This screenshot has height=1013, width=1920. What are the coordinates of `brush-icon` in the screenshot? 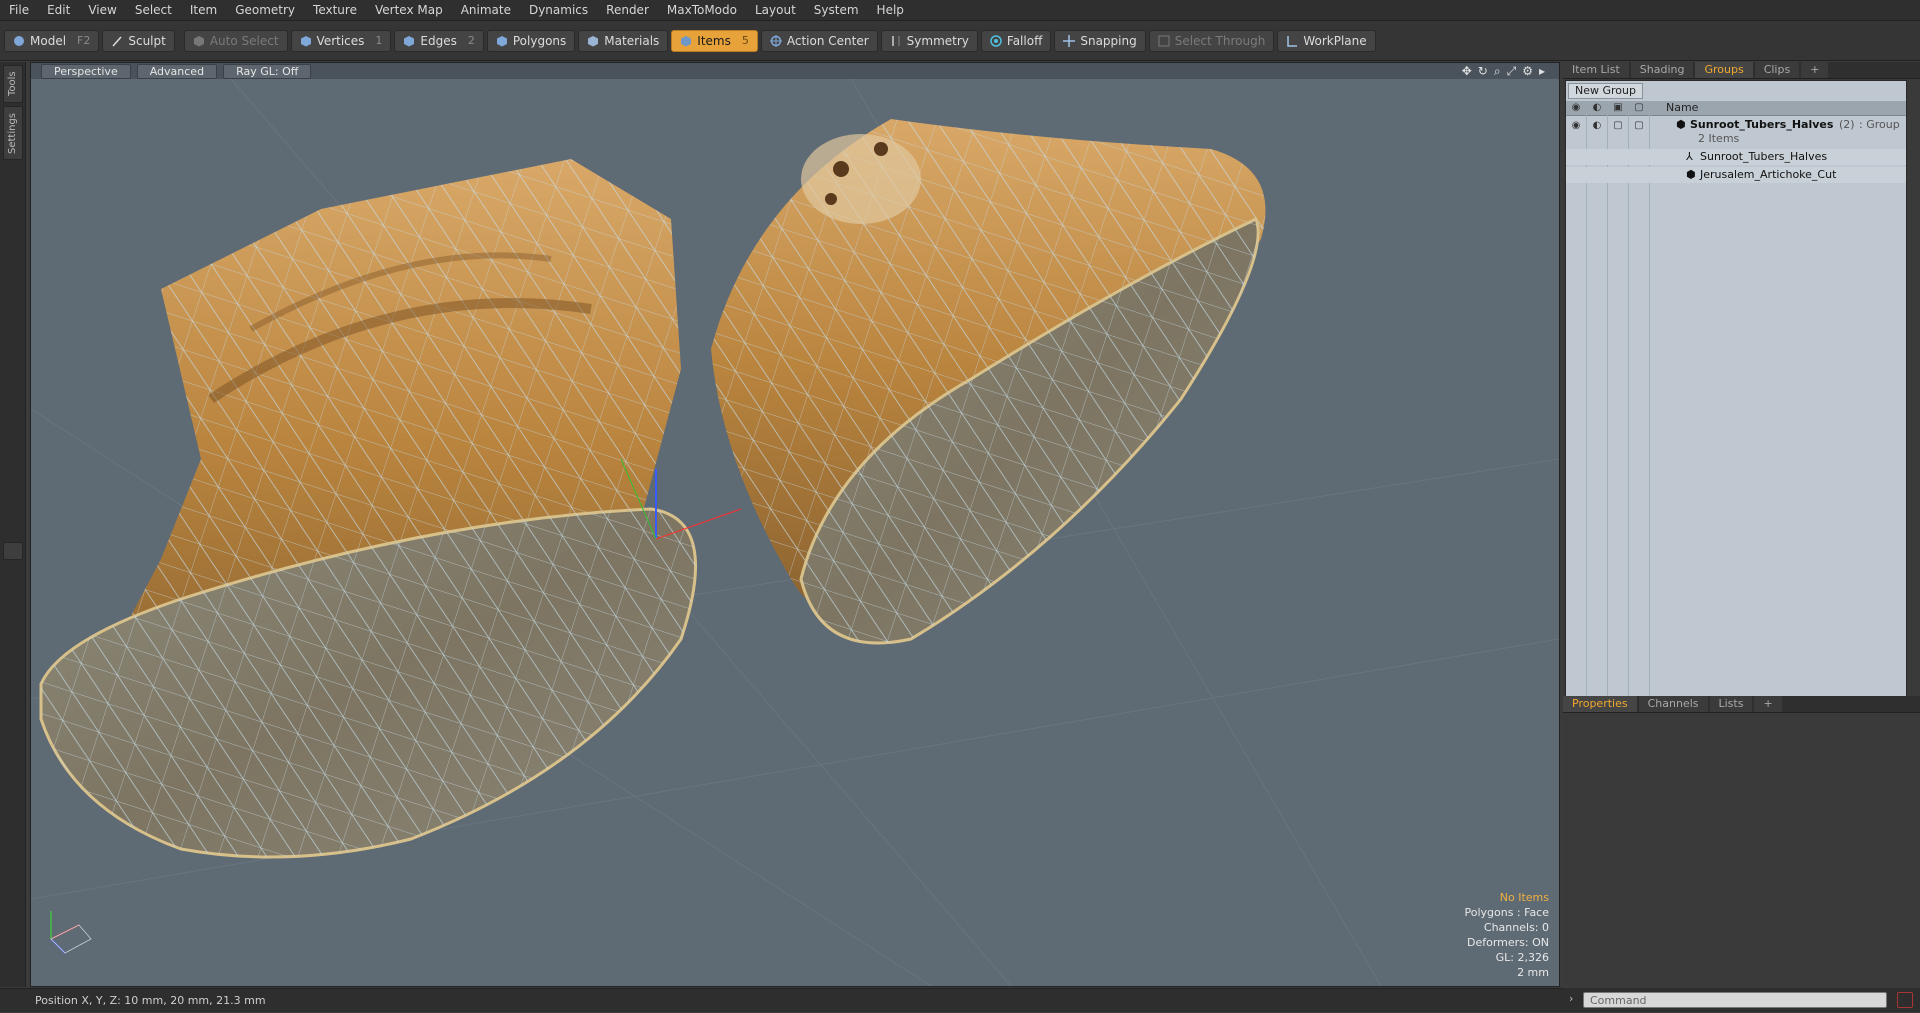 It's located at (117, 41).